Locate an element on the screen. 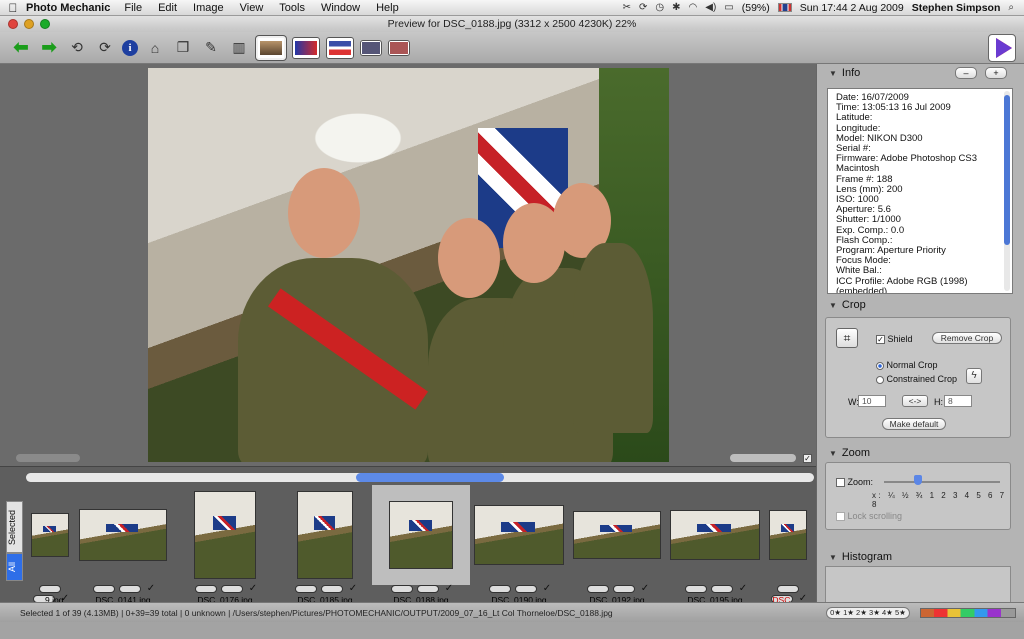  lock-scrolling-option: Lock scrolling is located at coordinates (869, 516).